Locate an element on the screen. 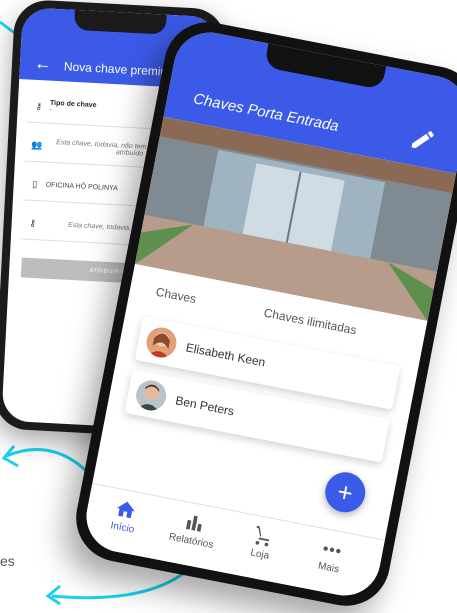 The image size is (457, 613). tab-unlimited-keys: Chaves ilimitadas is located at coordinates (310, 322).